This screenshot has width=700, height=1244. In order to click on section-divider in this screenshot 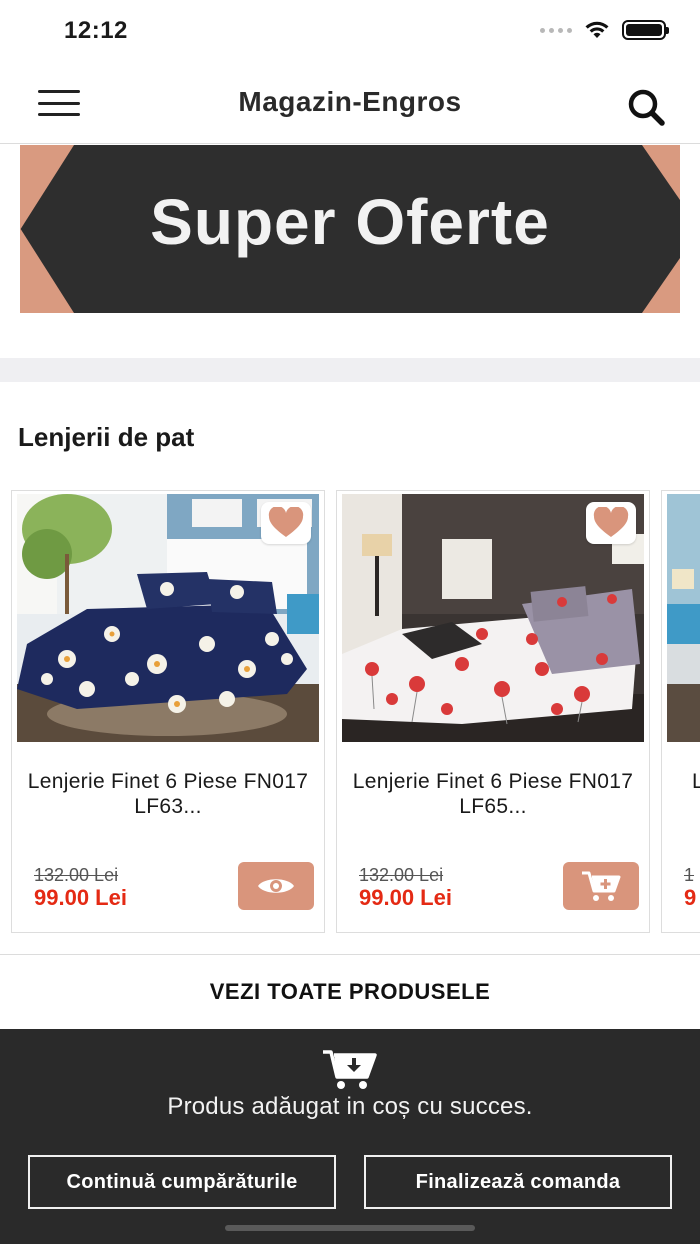, I will do `click(350, 370)`.